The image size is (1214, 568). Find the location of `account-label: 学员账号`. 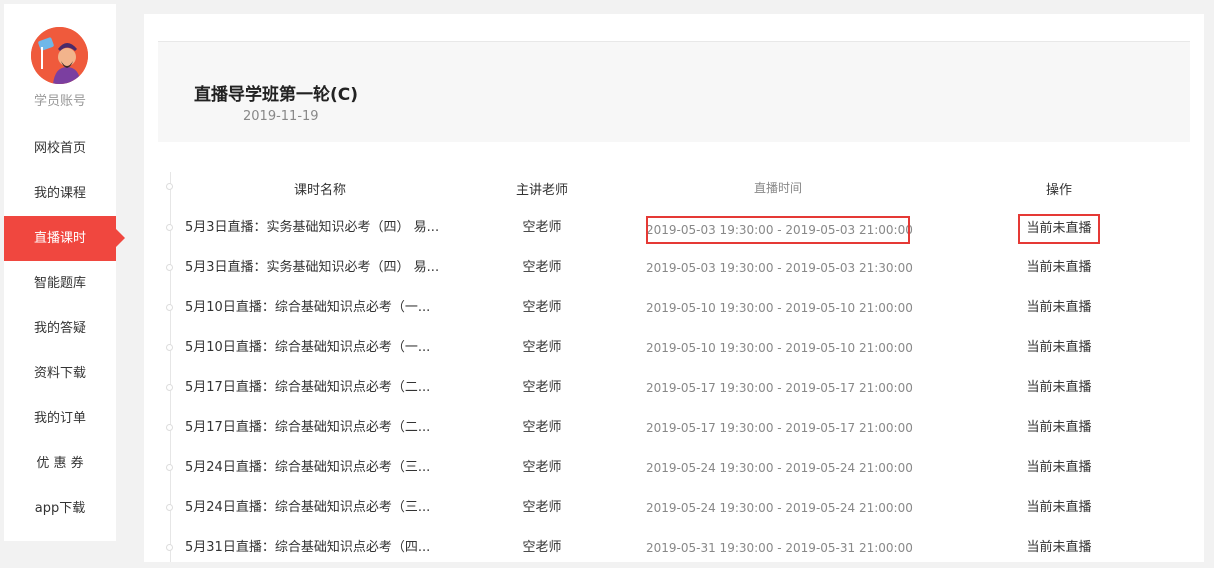

account-label: 学员账号 is located at coordinates (59, 101).